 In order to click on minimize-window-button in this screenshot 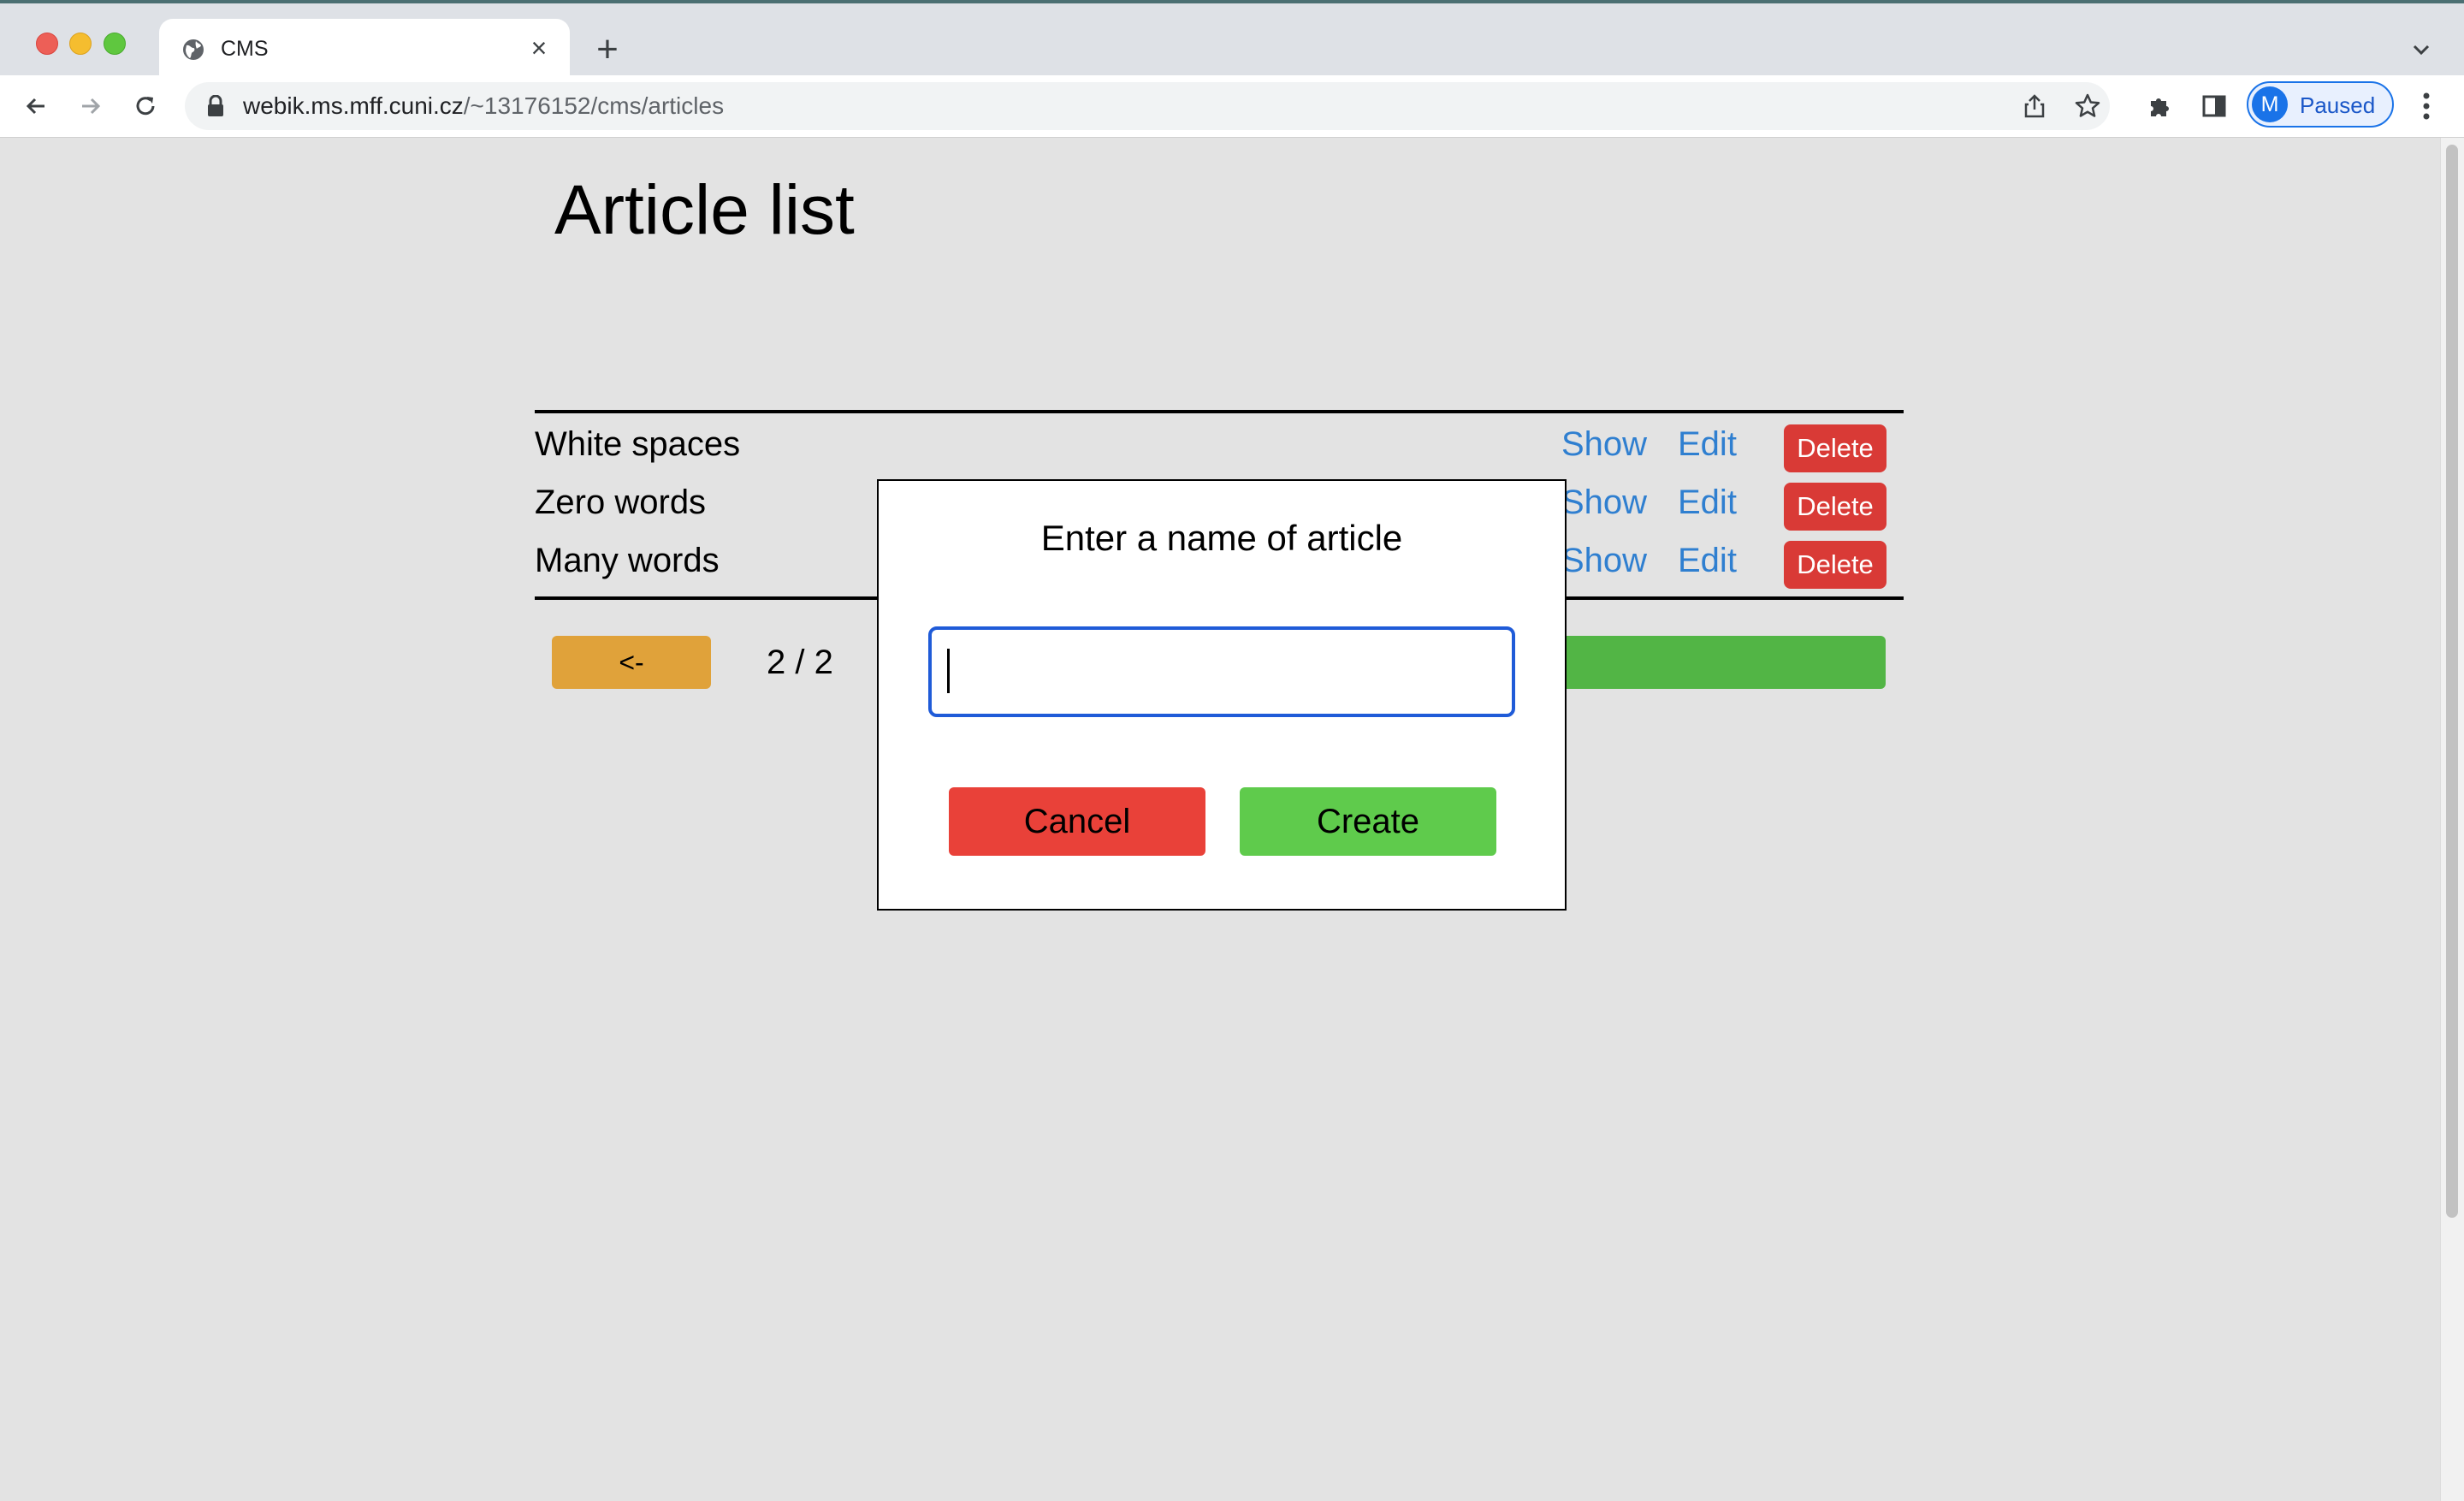, I will do `click(80, 44)`.